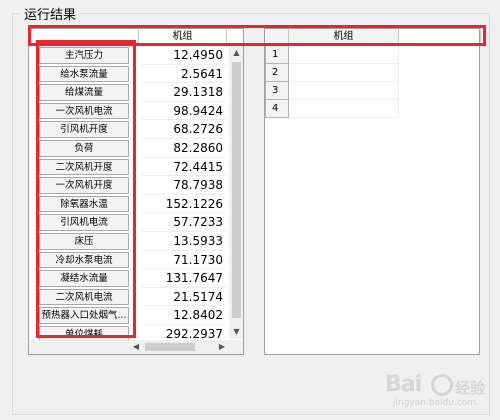 This screenshot has height=420, width=500. What do you see at coordinates (236, 347) in the screenshot?
I see `scrollbar-corner` at bounding box center [236, 347].